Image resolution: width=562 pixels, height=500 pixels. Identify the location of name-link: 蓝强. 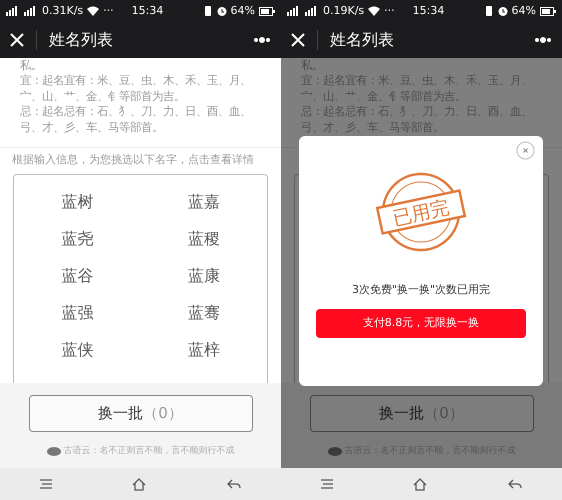
(77, 313).